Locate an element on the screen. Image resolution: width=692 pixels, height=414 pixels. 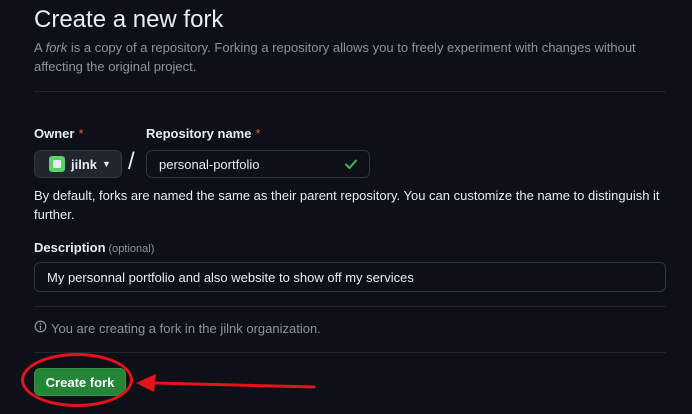
check-icon is located at coordinates (351, 165).